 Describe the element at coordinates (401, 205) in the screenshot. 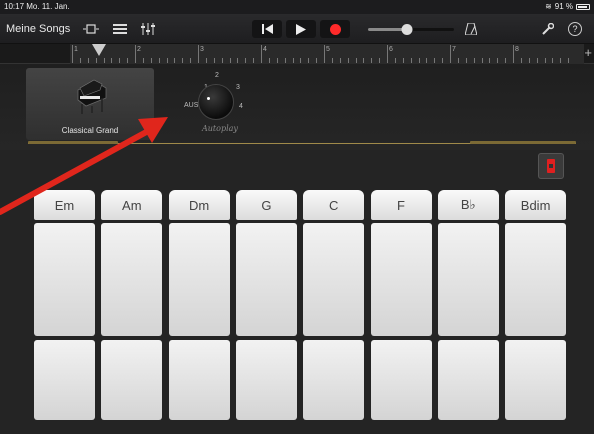

I see `chord-label: F` at that location.